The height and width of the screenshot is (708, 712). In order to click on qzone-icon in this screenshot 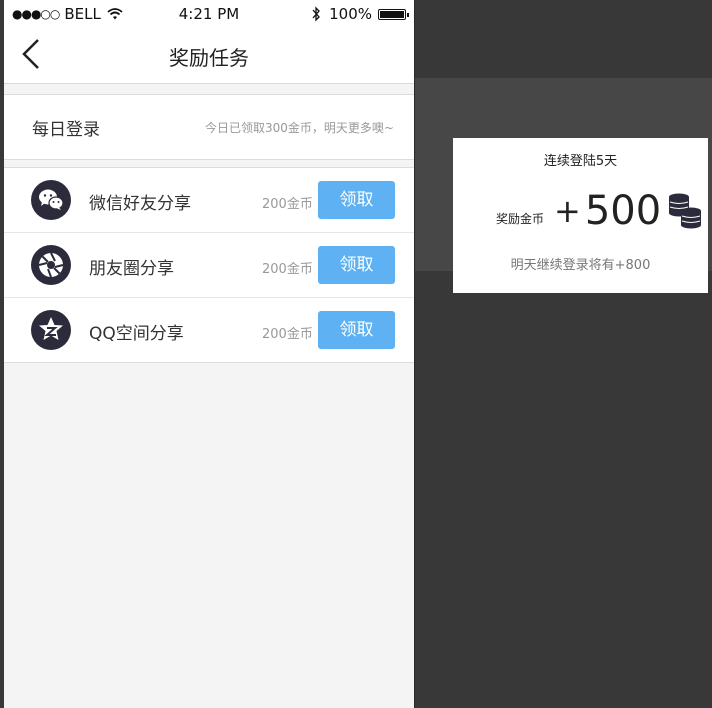, I will do `click(51, 330)`.